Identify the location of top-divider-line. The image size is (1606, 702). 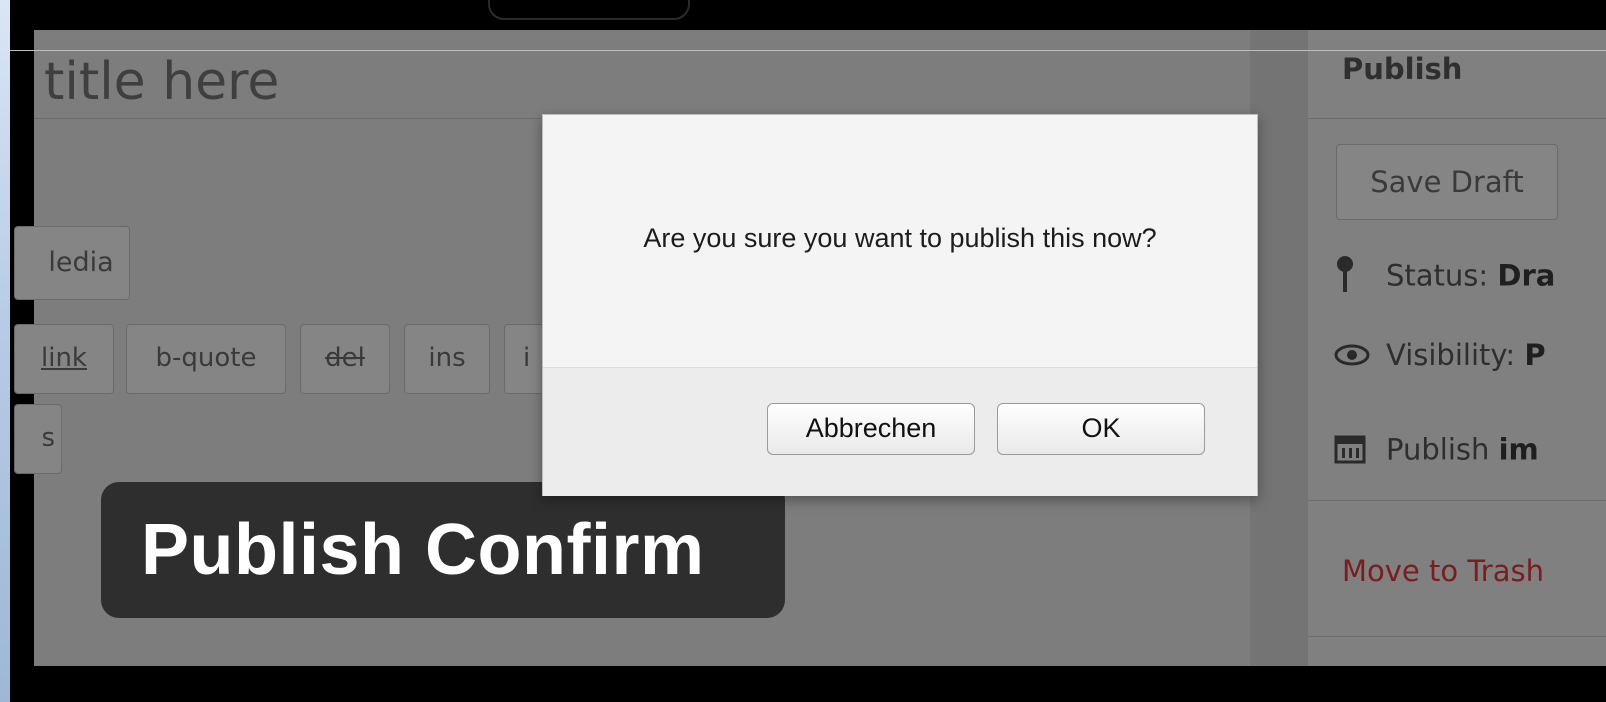
(808, 50).